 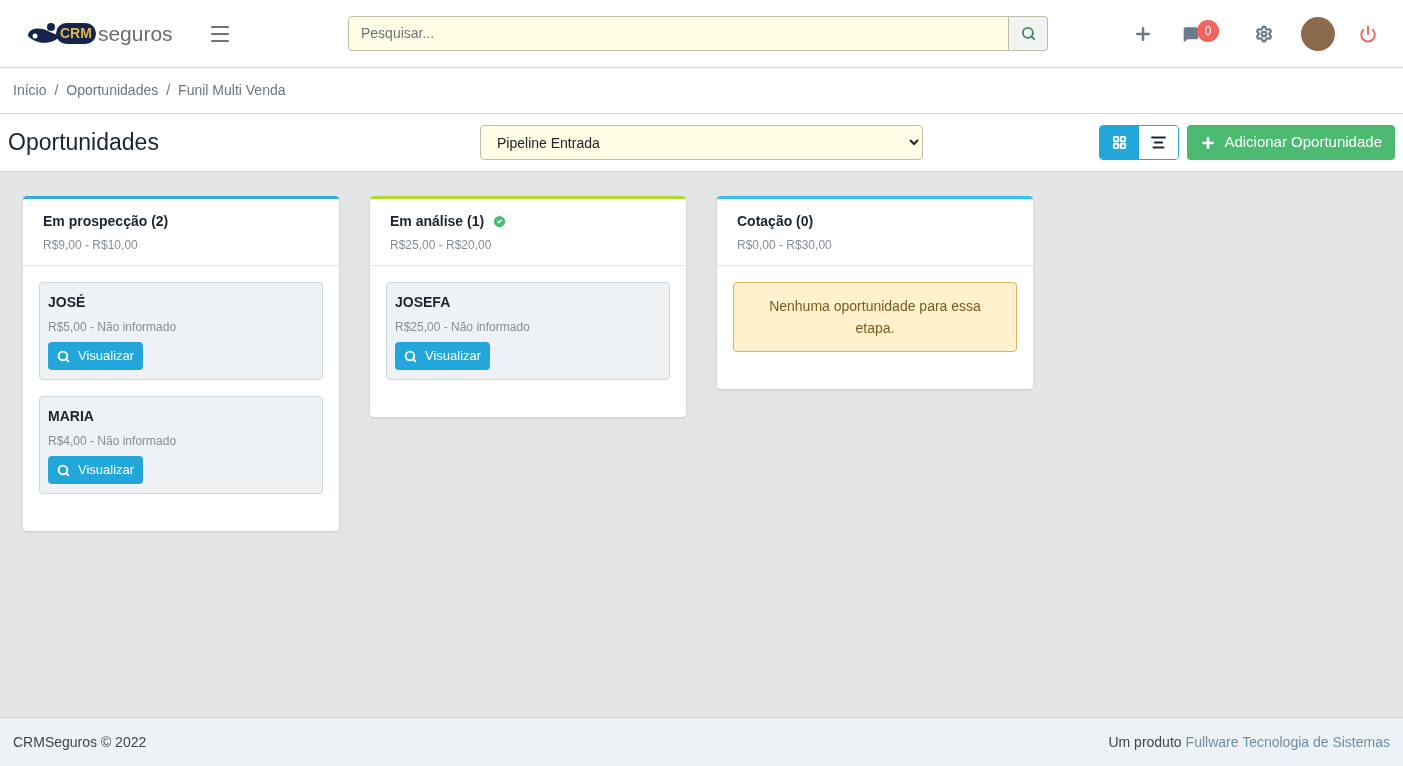 I want to click on empty-alert: Nenhuma oportunidade para essa etapa., so click(x=875, y=317).